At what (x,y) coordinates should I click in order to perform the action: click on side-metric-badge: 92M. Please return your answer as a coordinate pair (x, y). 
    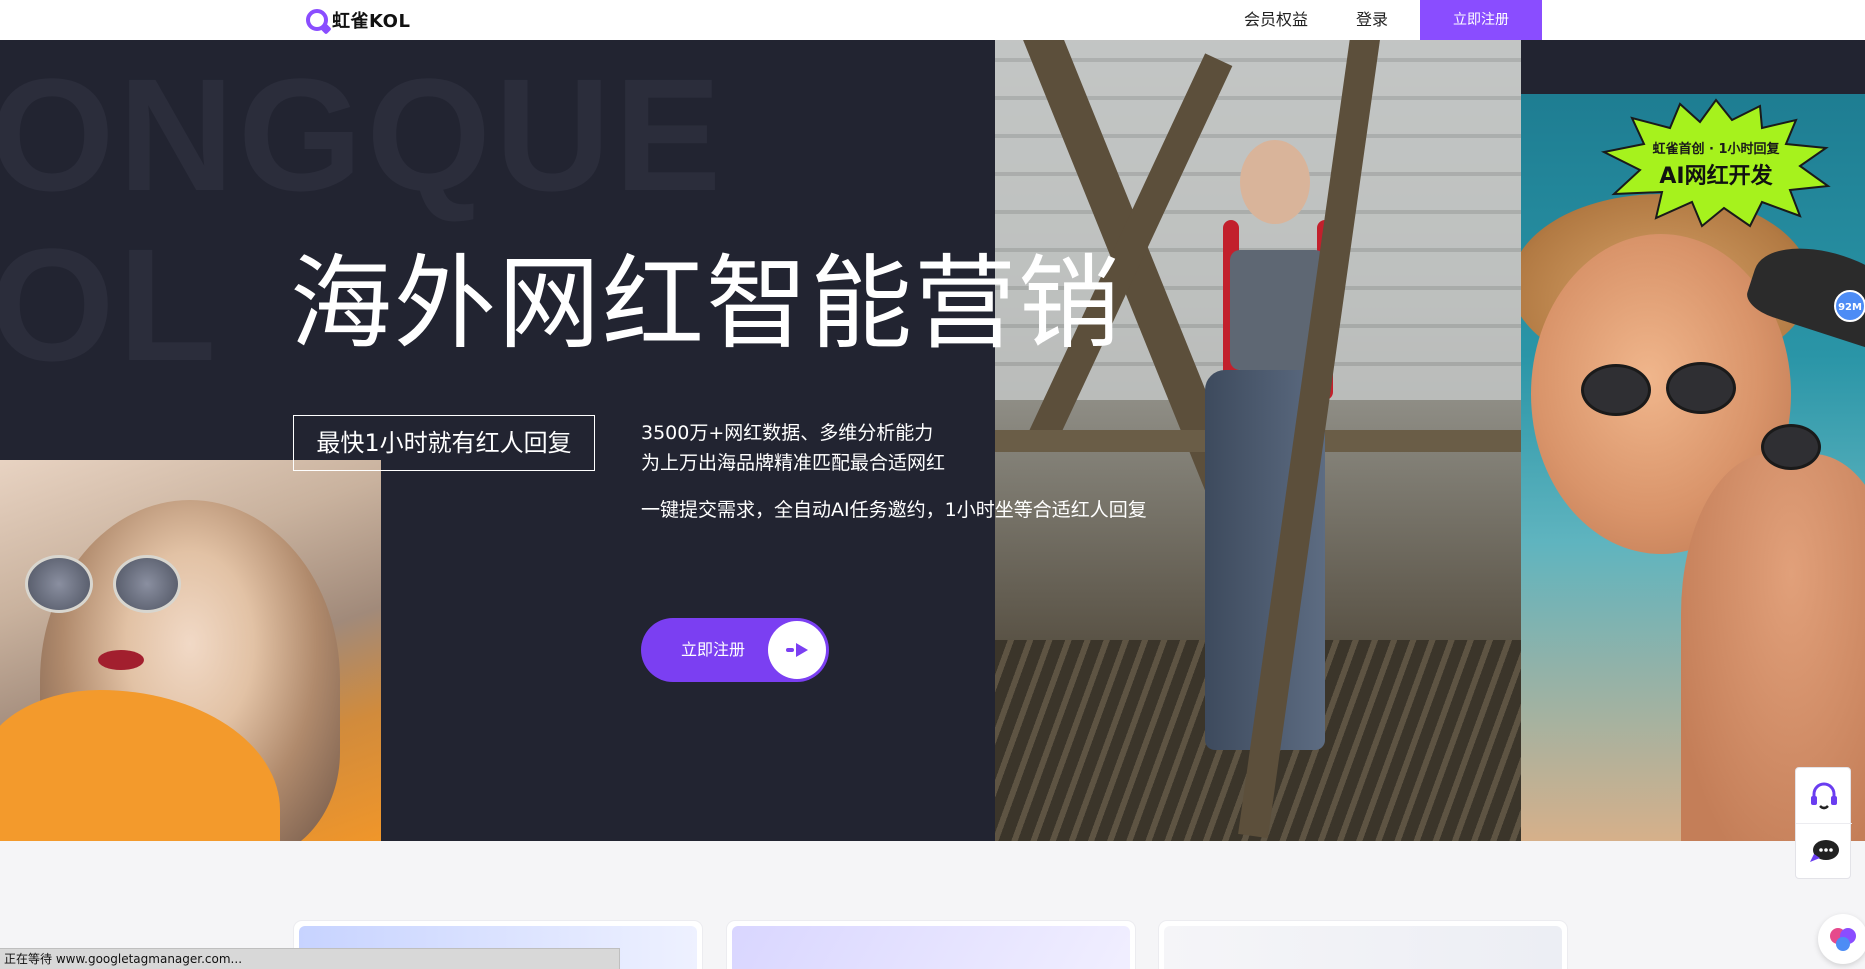
    Looking at the image, I should click on (1849, 306).